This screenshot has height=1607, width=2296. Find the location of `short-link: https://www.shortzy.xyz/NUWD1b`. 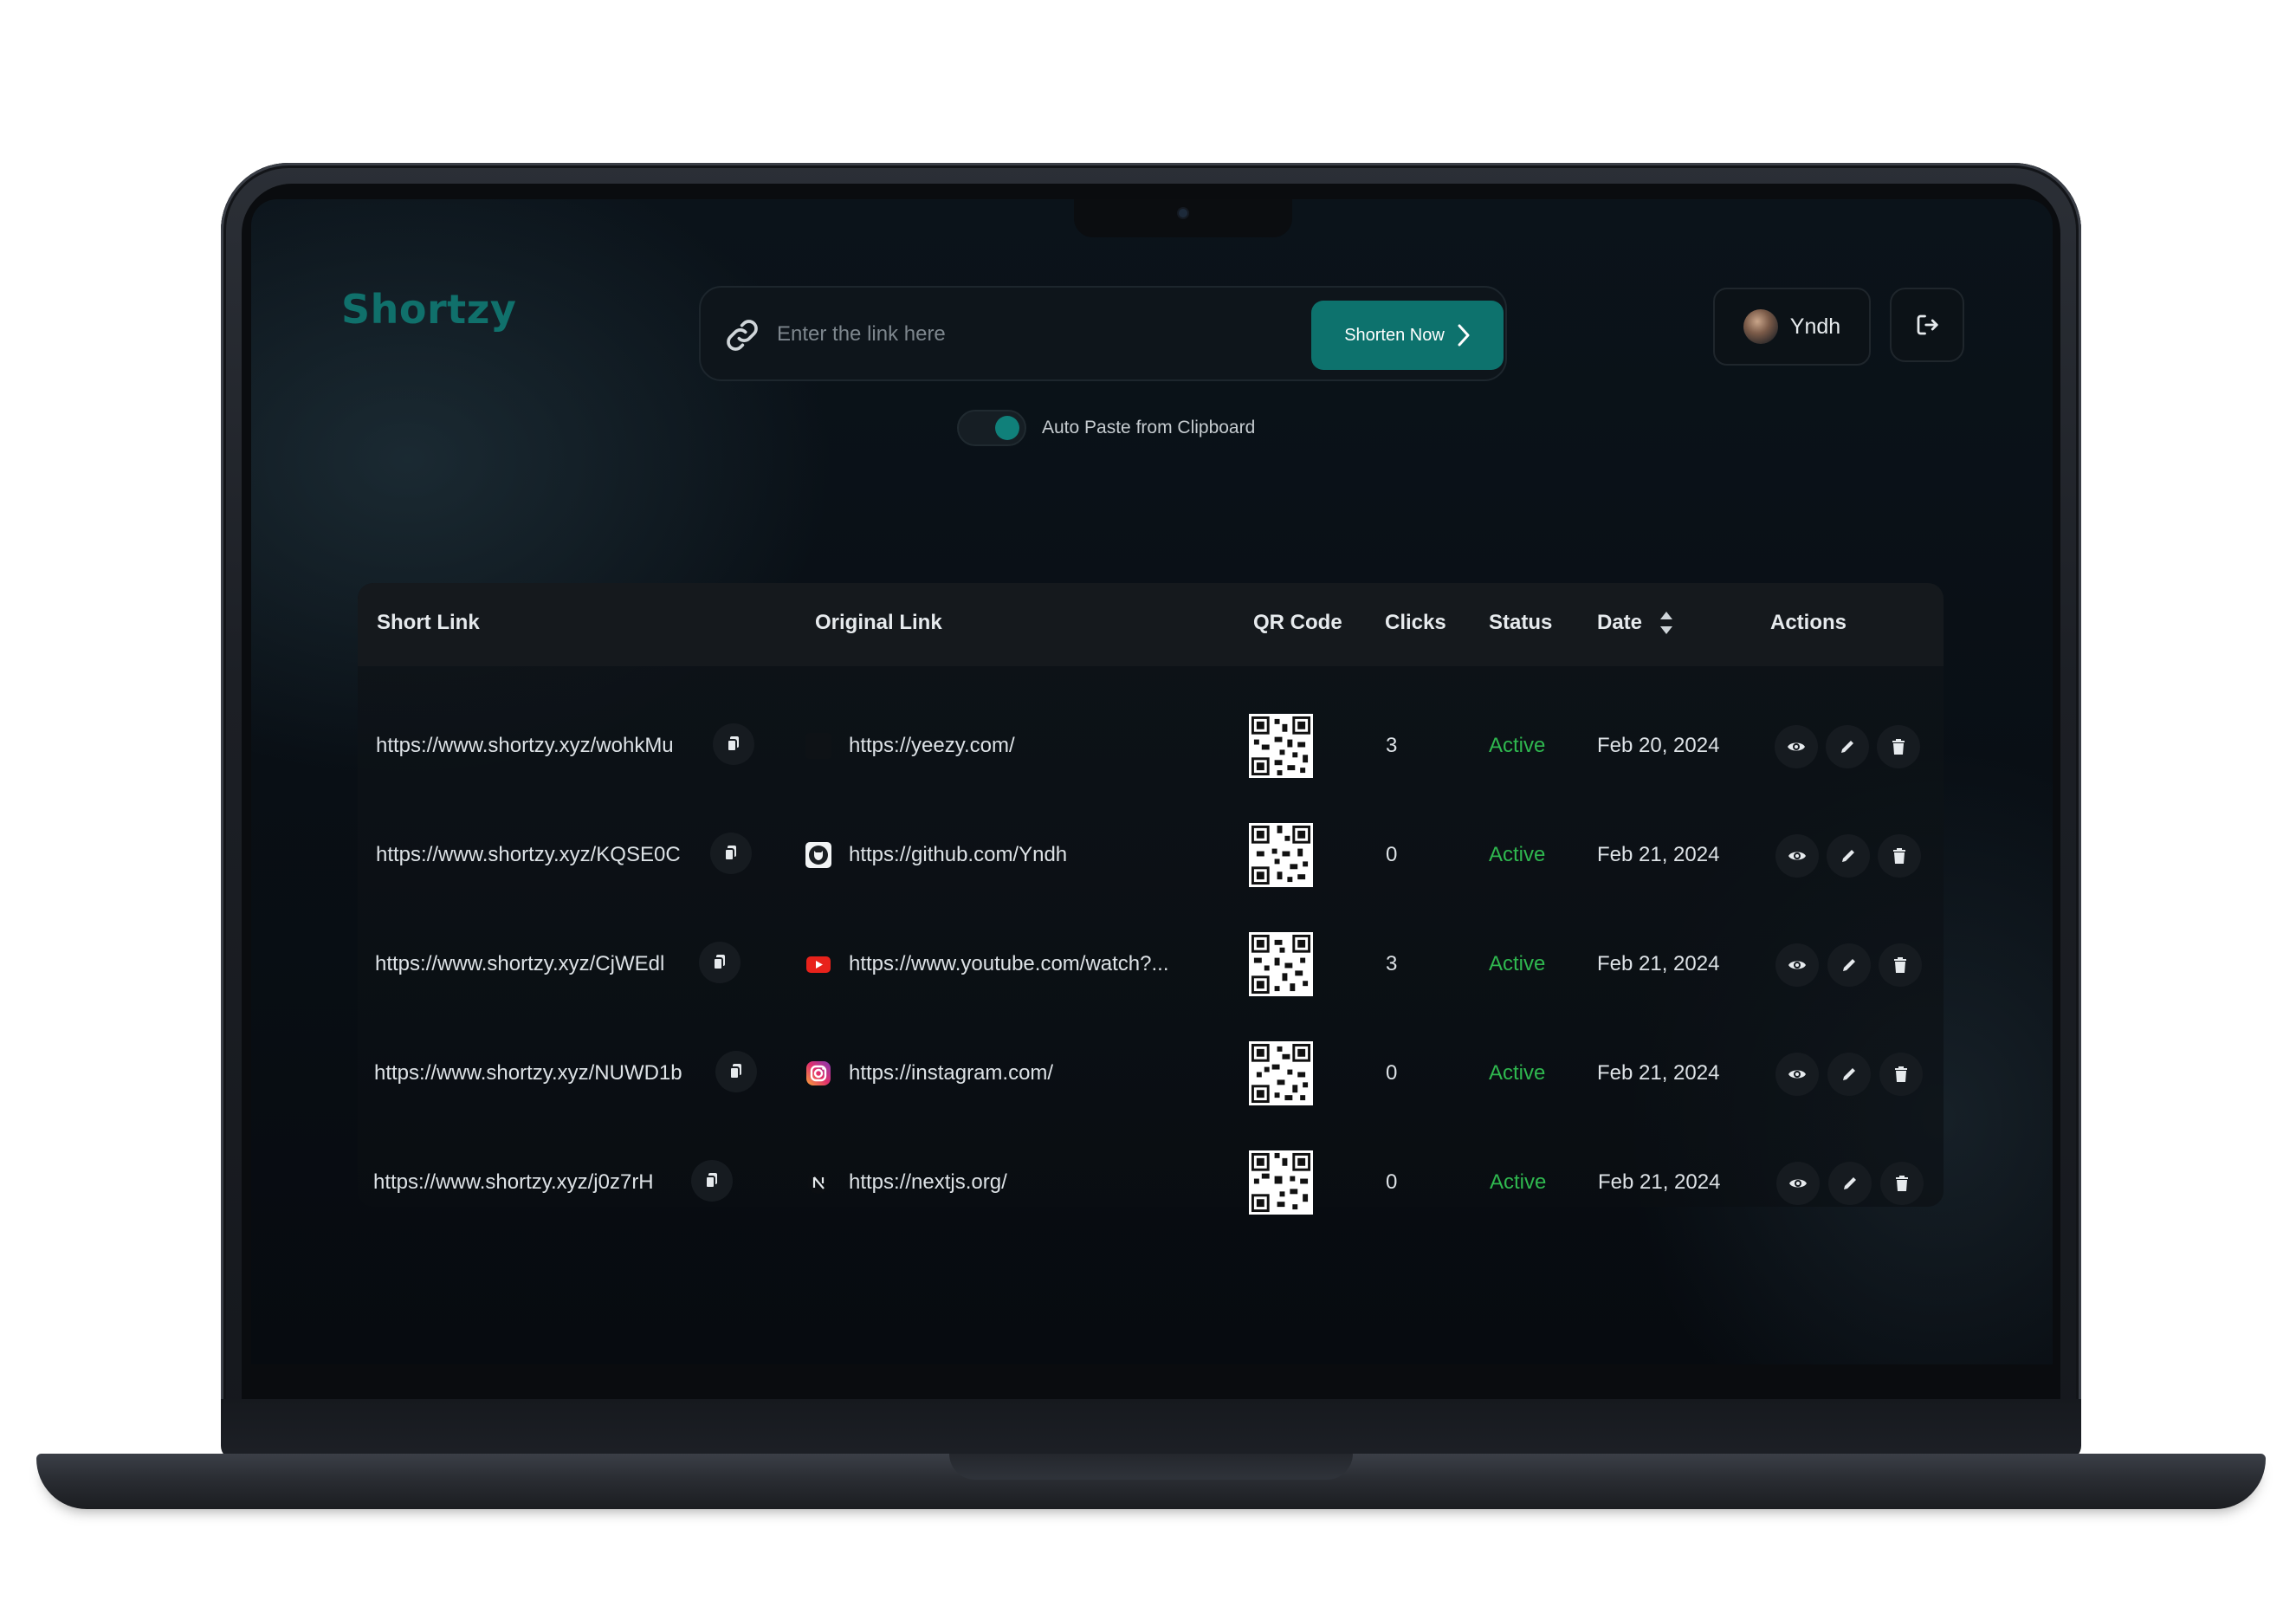

short-link: https://www.shortzy.xyz/NUWD1b is located at coordinates (528, 1073).